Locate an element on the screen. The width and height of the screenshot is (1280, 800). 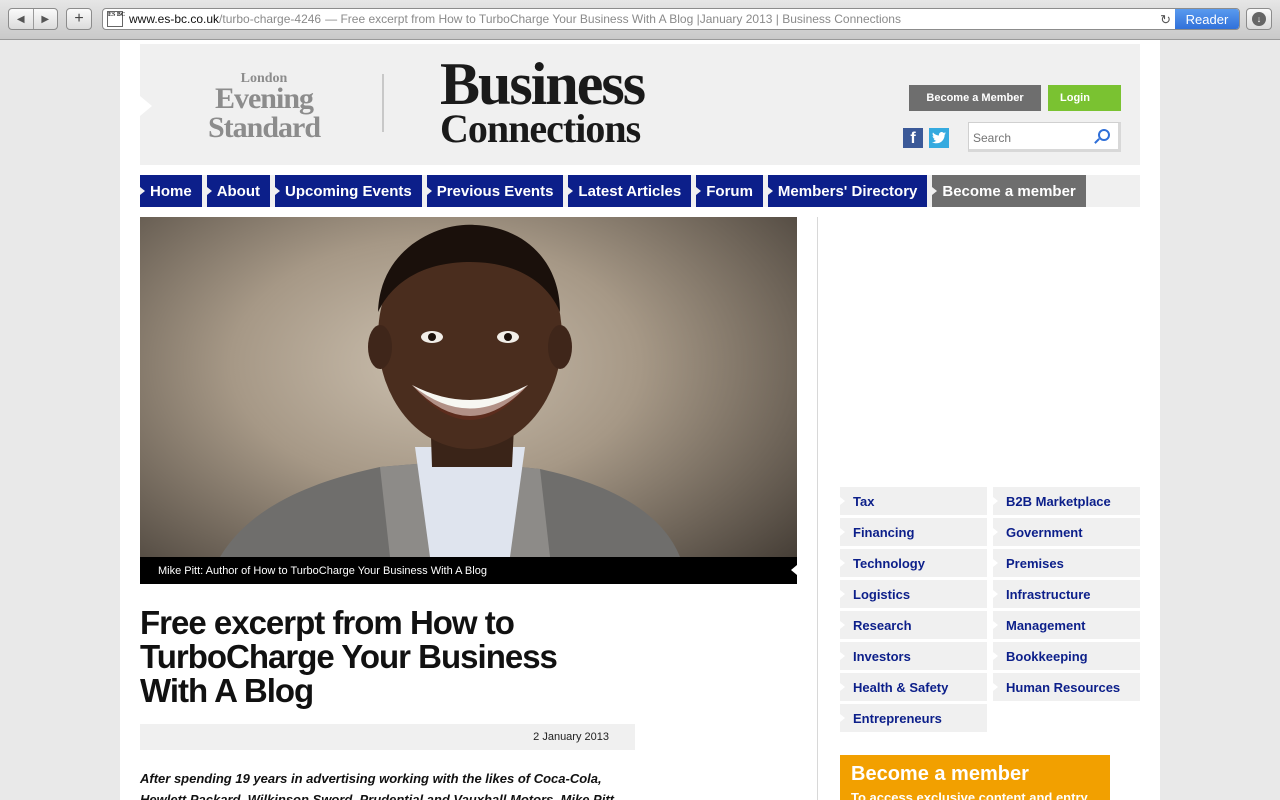
site-favicon-icon: ES BC is located at coordinates (116, 19).